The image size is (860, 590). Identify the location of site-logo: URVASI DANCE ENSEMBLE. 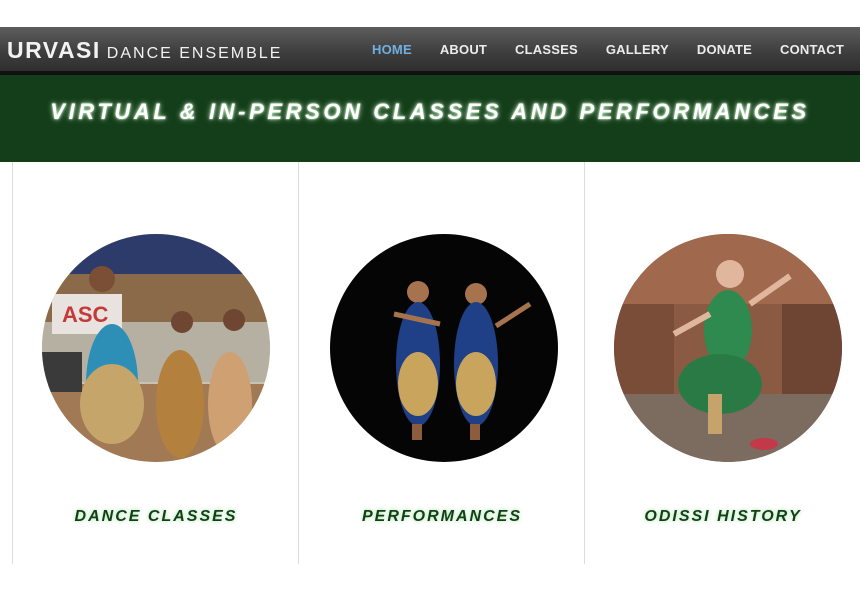
(144, 50).